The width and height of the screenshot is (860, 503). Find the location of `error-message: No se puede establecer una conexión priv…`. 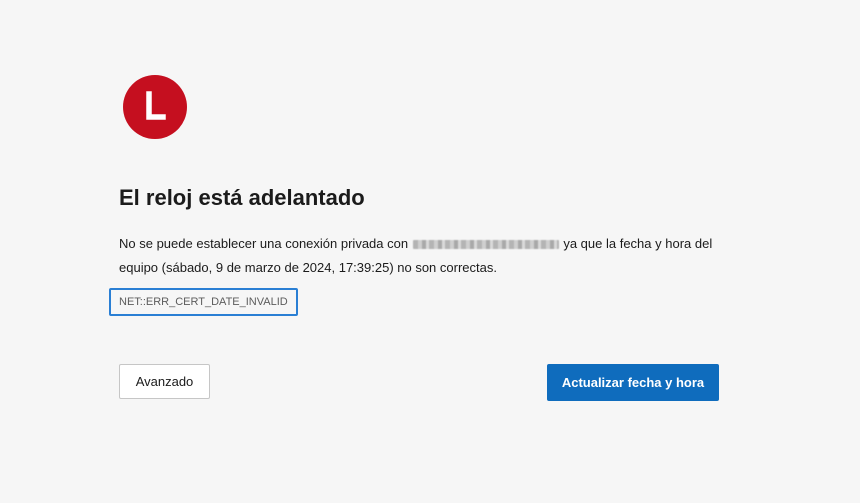

error-message: No se puede establecer una conexión priv… is located at coordinates (424, 256).